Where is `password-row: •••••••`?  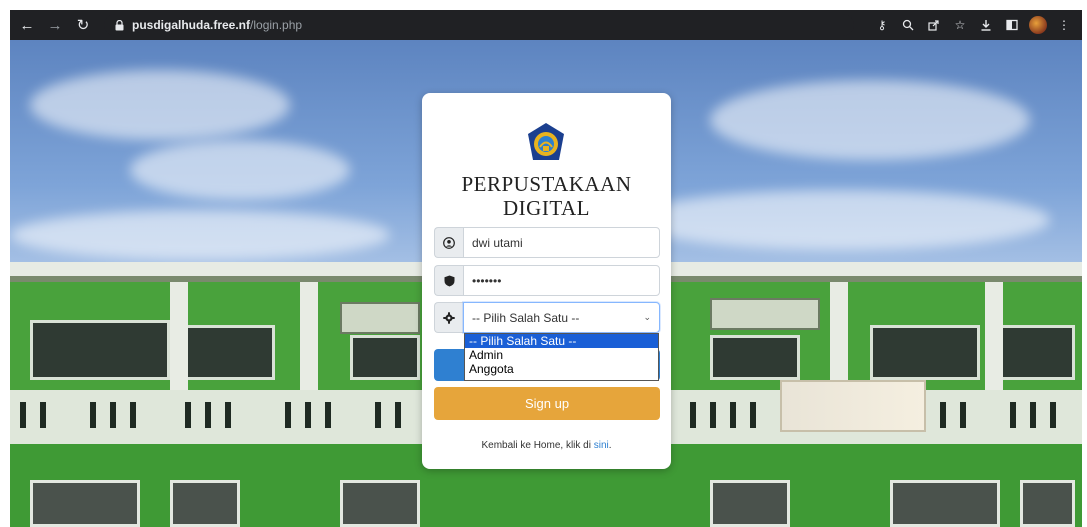 password-row: ••••••• is located at coordinates (547, 280).